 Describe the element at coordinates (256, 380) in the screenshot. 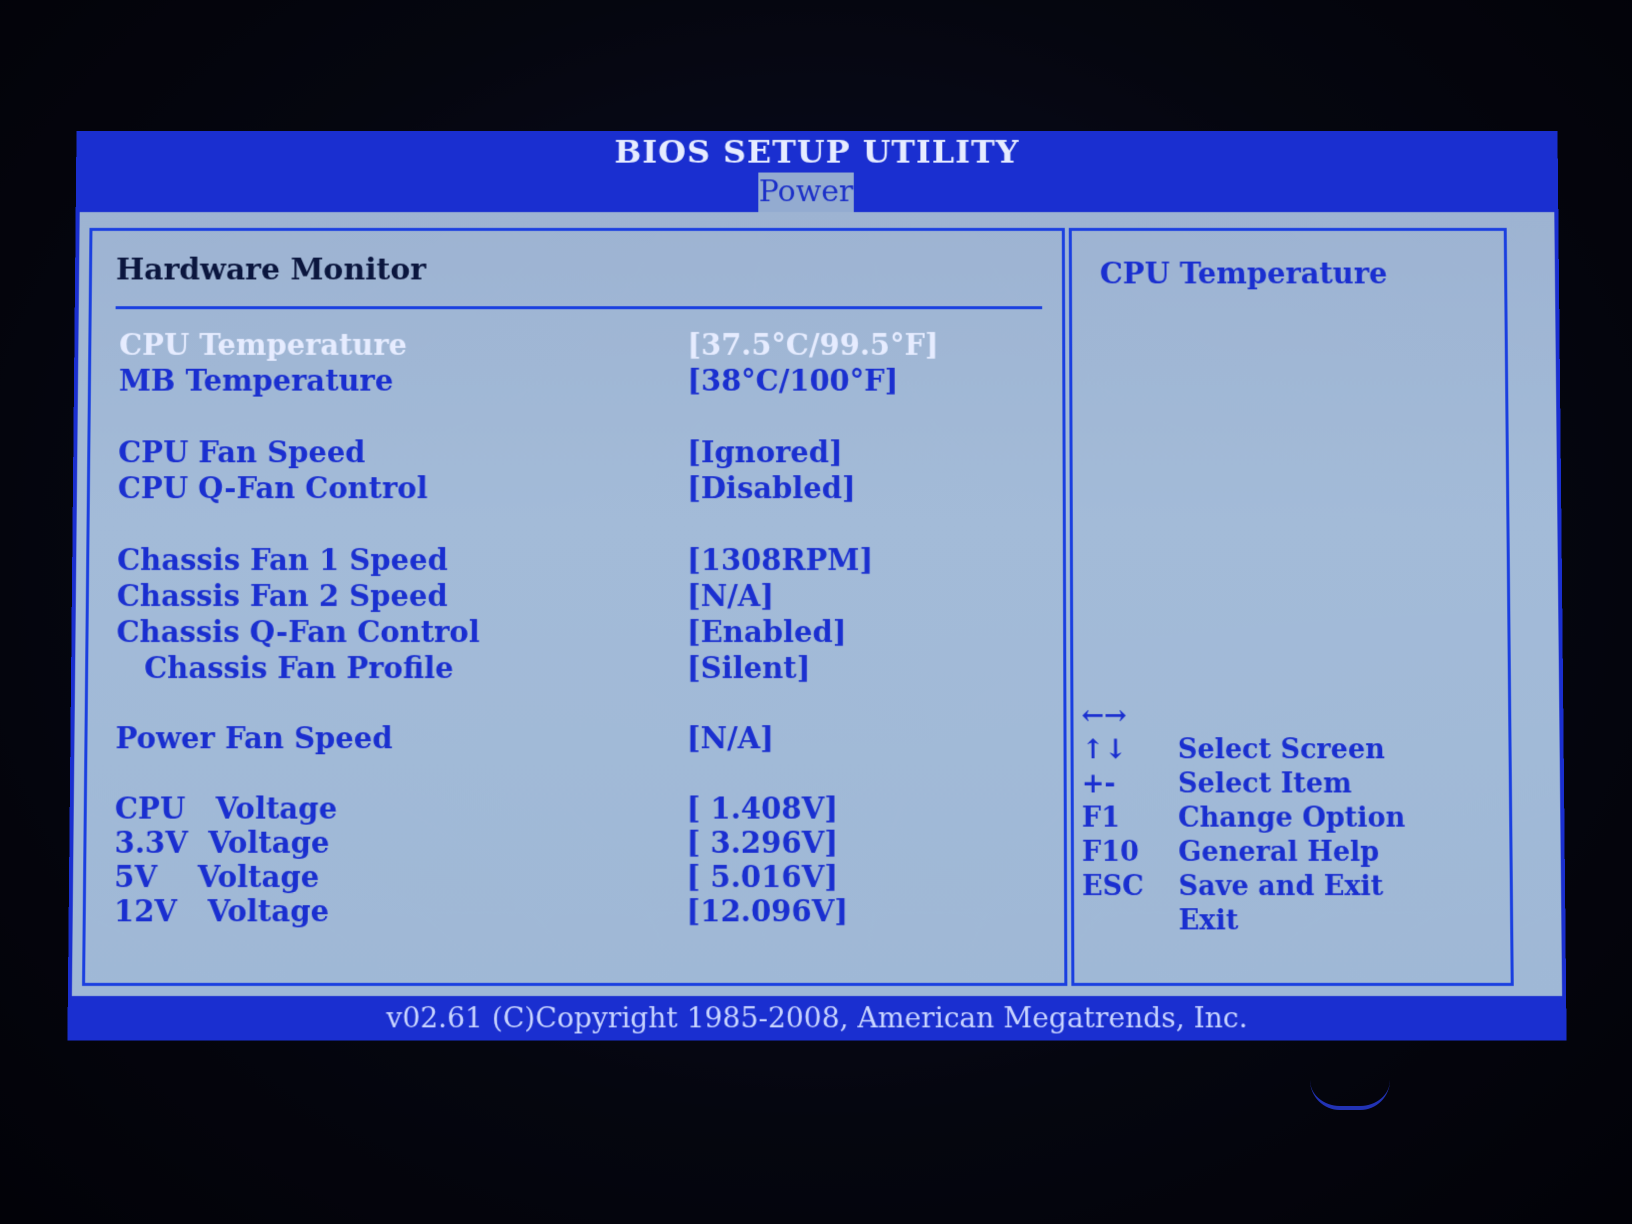

I see `setting-label: MB Temperature` at that location.